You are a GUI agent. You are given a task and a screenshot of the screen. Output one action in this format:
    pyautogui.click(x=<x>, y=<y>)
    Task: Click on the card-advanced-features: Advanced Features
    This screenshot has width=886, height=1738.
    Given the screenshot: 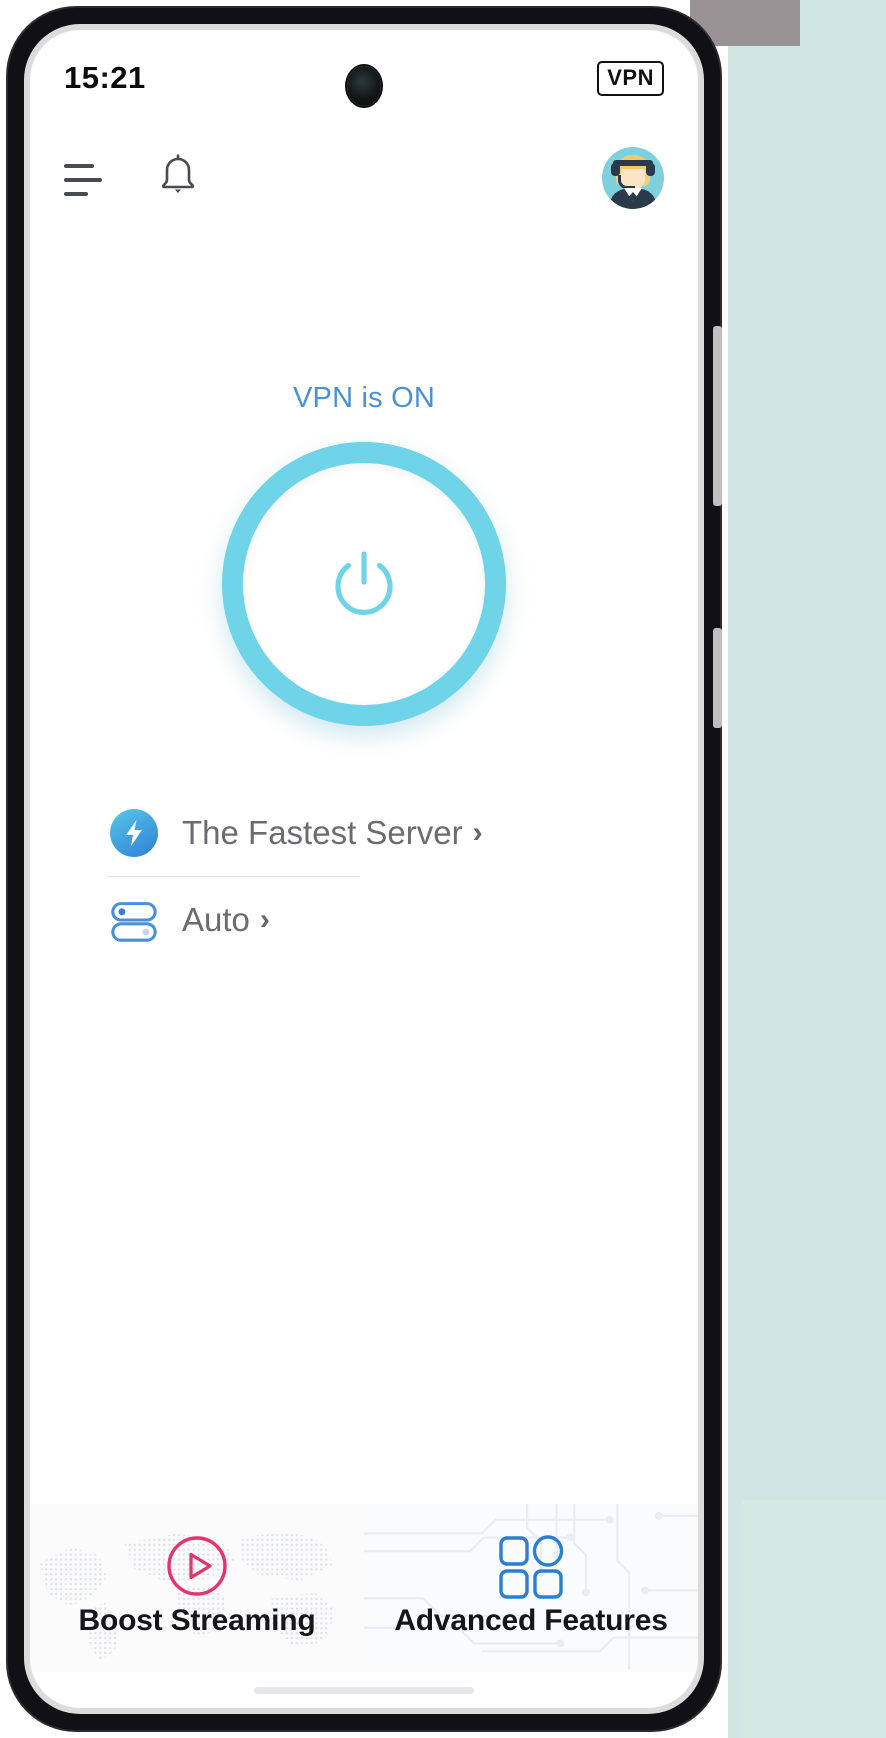 What is the action you would take?
    pyautogui.click(x=531, y=1588)
    